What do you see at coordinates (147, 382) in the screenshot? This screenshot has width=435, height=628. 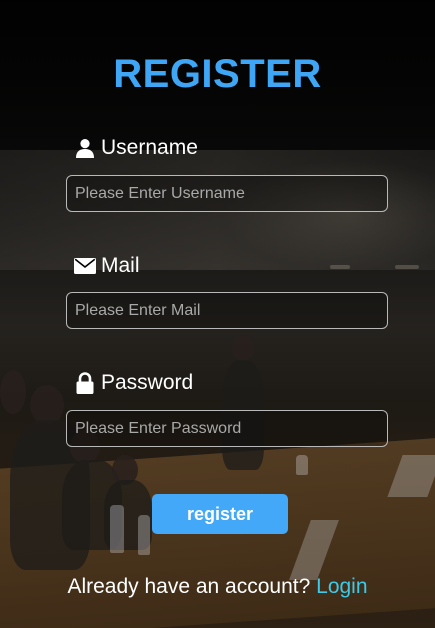 I see `password-label-text: Password` at bounding box center [147, 382].